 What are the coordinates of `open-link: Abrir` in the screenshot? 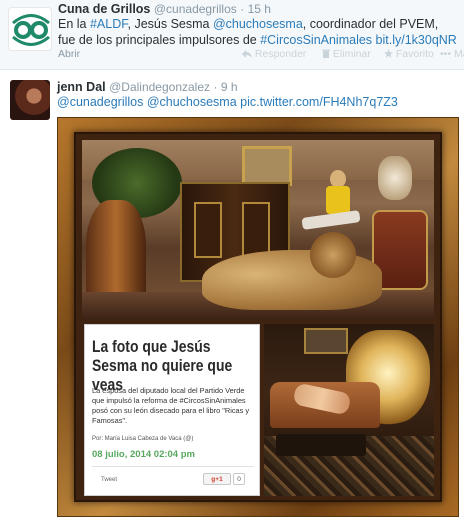 It's located at (69, 54).